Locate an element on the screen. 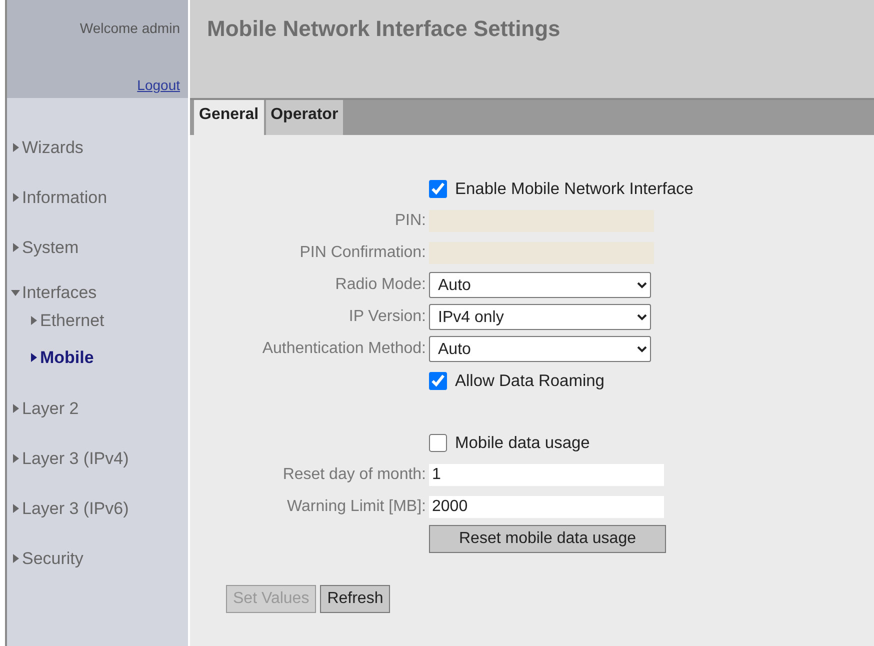 The image size is (874, 646). checkbox-label: Allow Data Roaming is located at coordinates (529, 381).